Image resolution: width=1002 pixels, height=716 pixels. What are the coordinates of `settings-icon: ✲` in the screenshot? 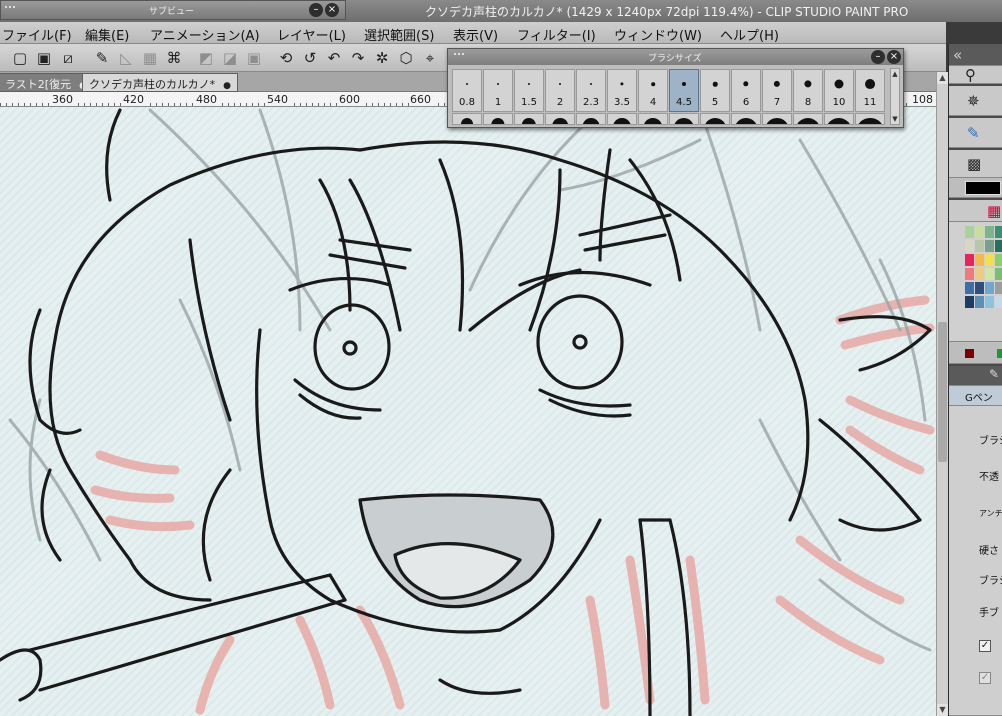 It's located at (382, 58).